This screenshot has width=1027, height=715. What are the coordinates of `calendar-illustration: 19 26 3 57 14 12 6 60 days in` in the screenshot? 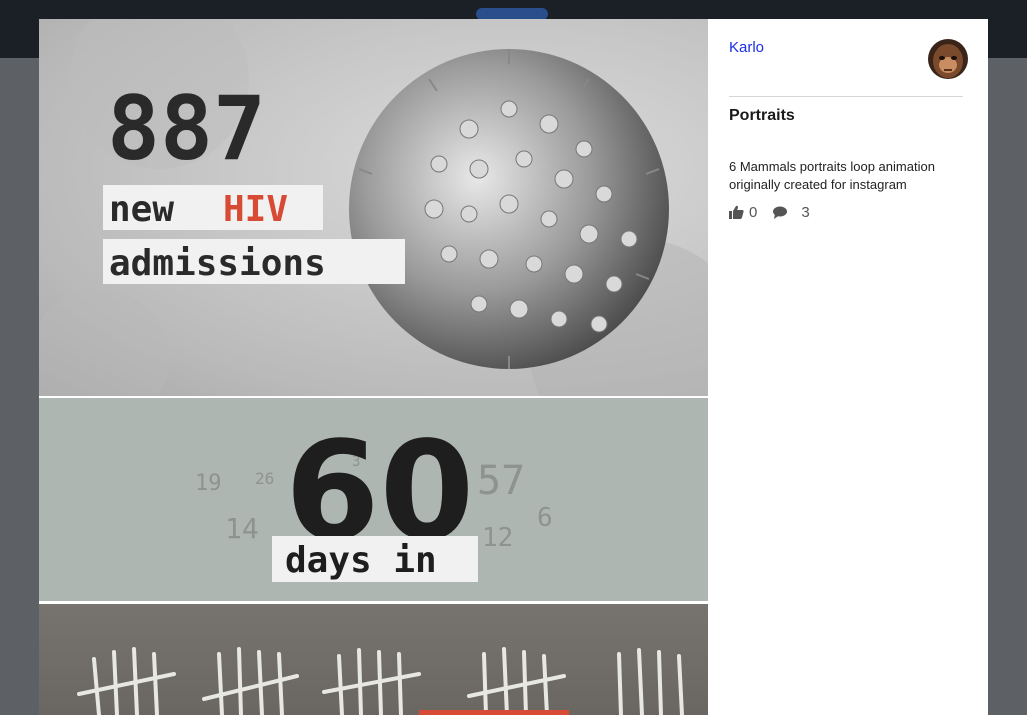 It's located at (374, 497).